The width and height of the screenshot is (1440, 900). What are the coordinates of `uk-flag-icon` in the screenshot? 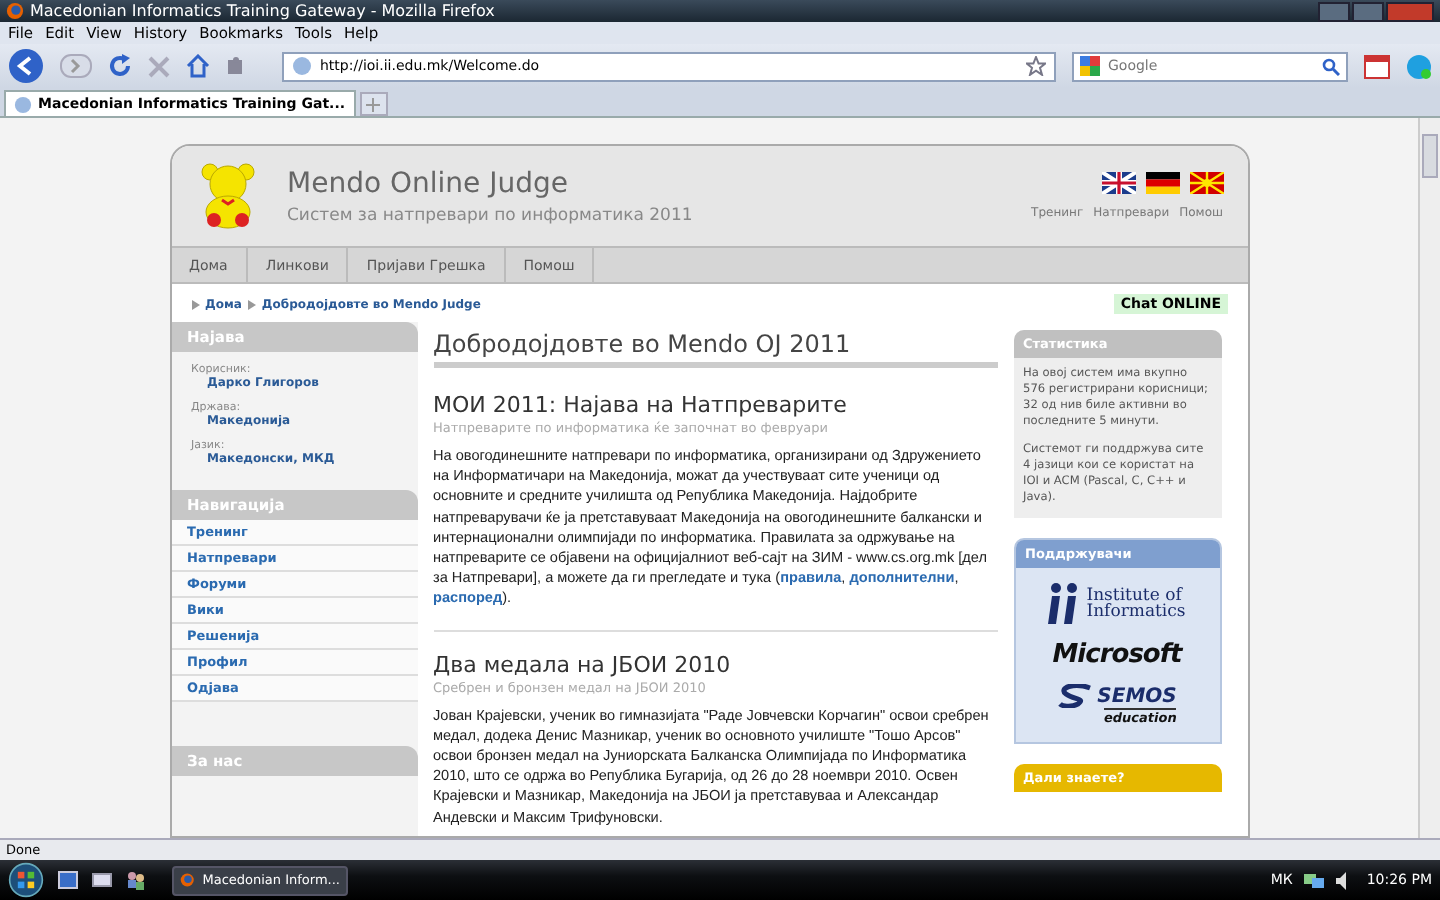 It's located at (1118, 183).